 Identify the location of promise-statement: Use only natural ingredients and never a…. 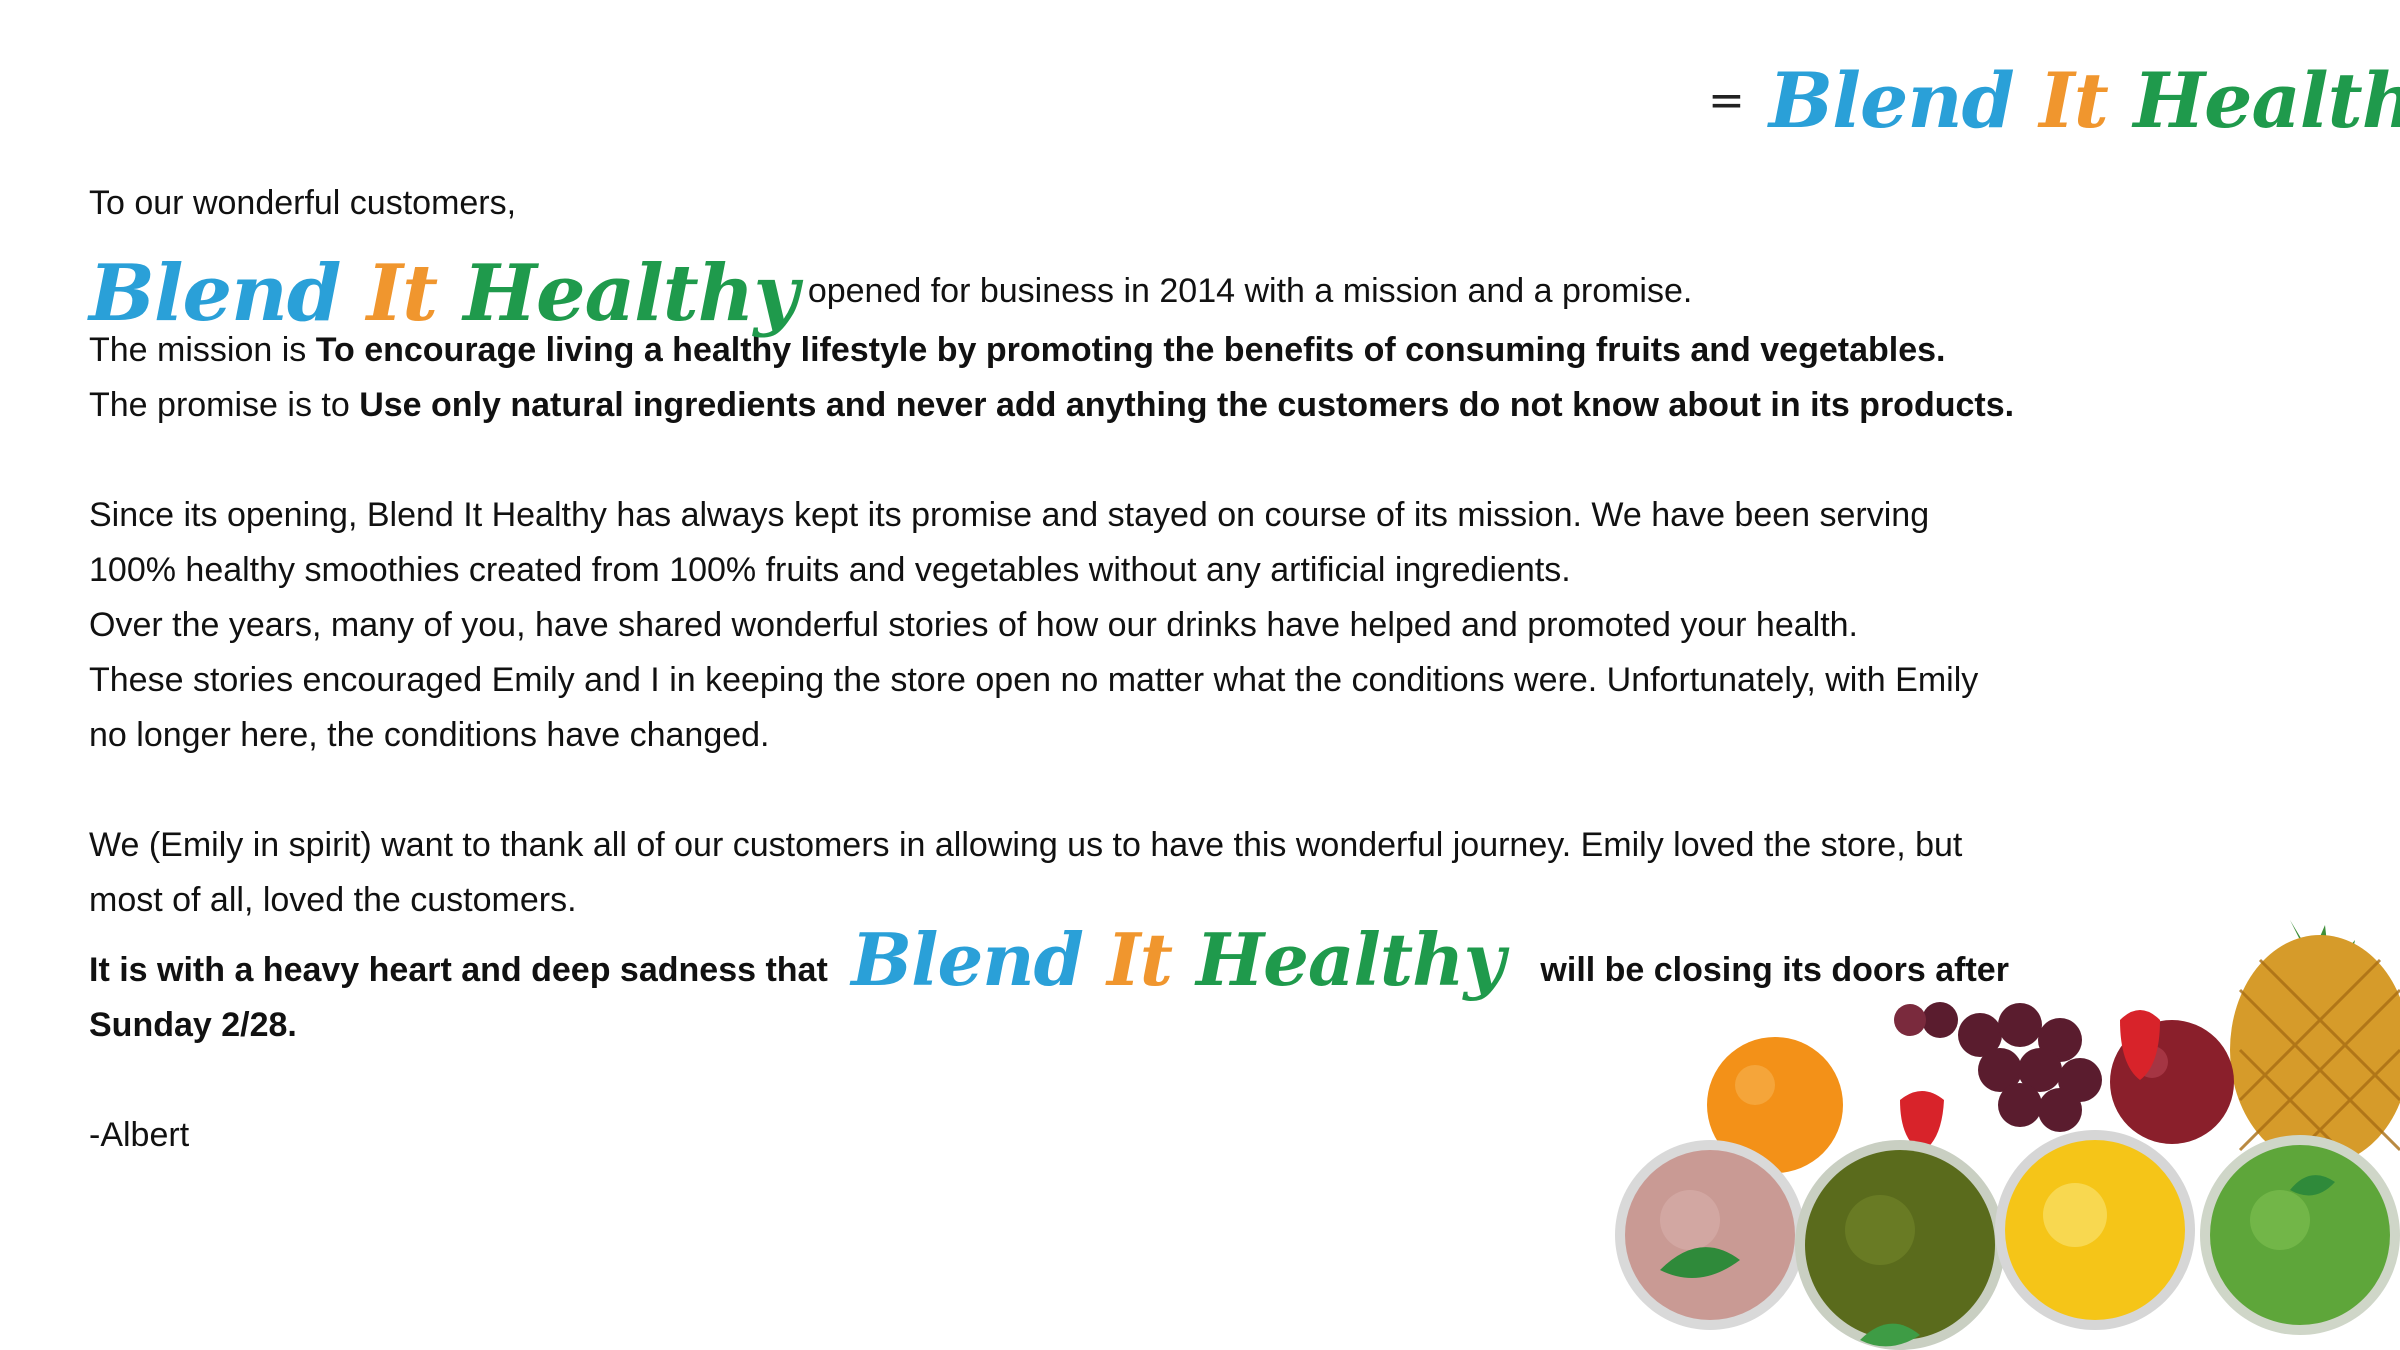
(1187, 405).